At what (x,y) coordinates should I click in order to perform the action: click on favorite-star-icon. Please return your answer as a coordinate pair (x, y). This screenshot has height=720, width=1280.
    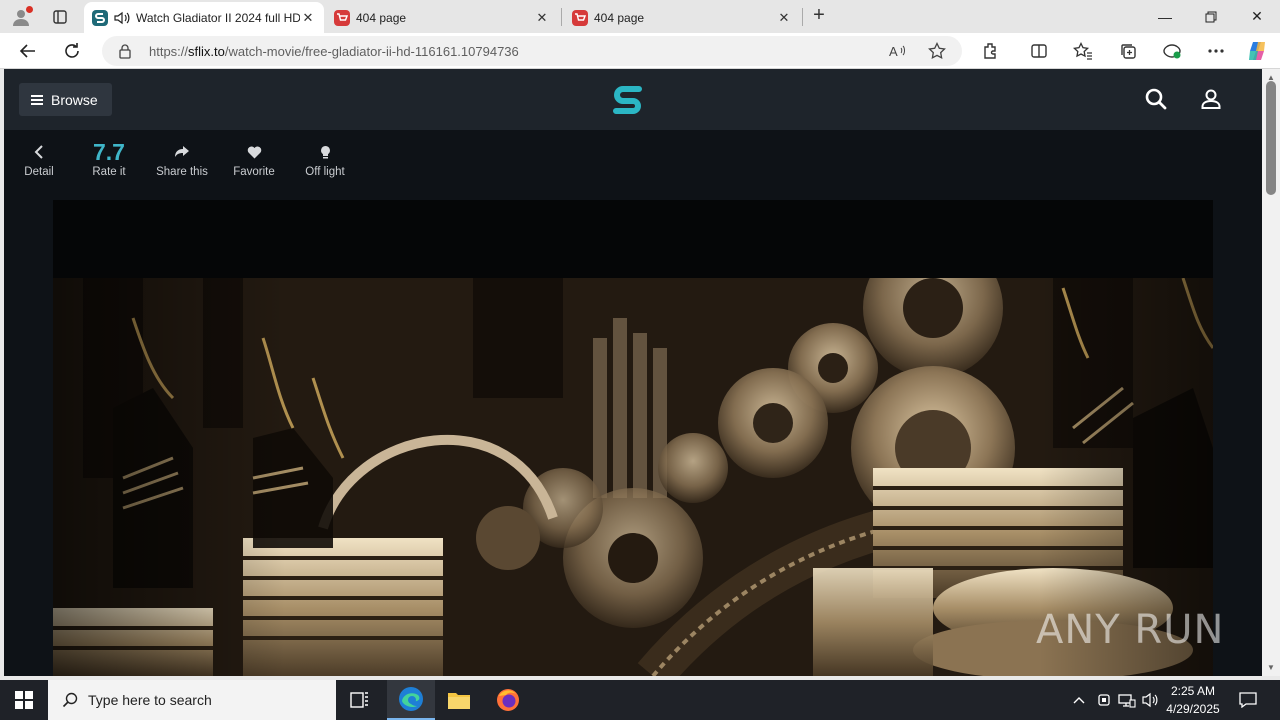
    Looking at the image, I should click on (937, 51).